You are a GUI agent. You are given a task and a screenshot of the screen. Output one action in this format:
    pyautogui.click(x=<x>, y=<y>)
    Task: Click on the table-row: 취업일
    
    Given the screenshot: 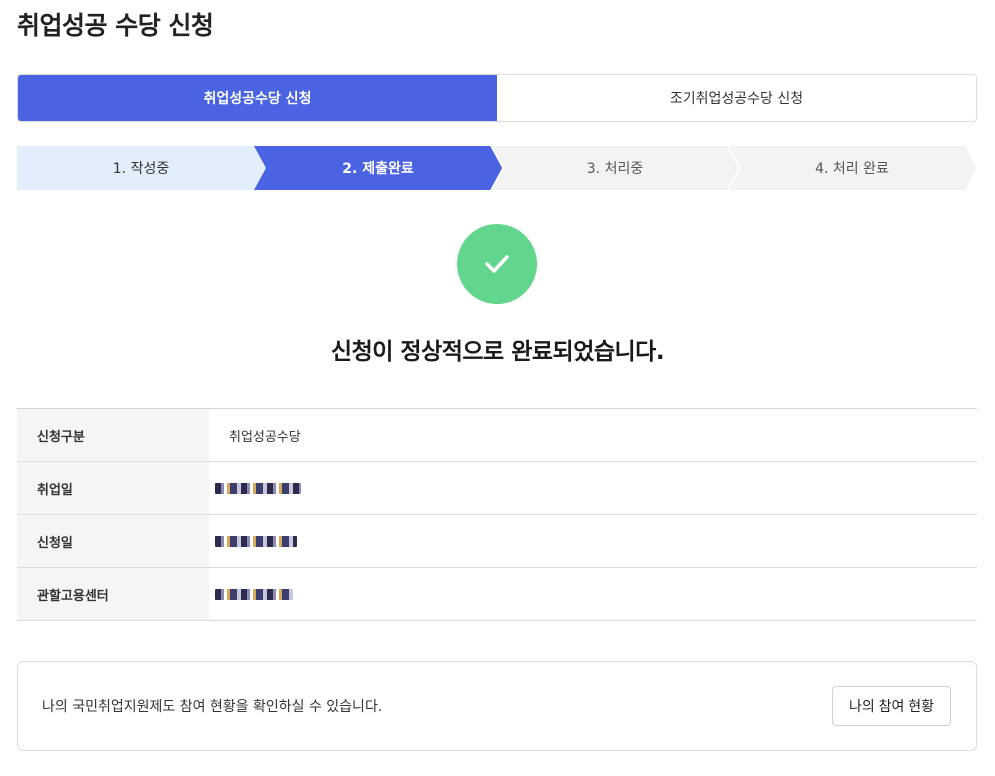 What is the action you would take?
    pyautogui.click(x=497, y=488)
    